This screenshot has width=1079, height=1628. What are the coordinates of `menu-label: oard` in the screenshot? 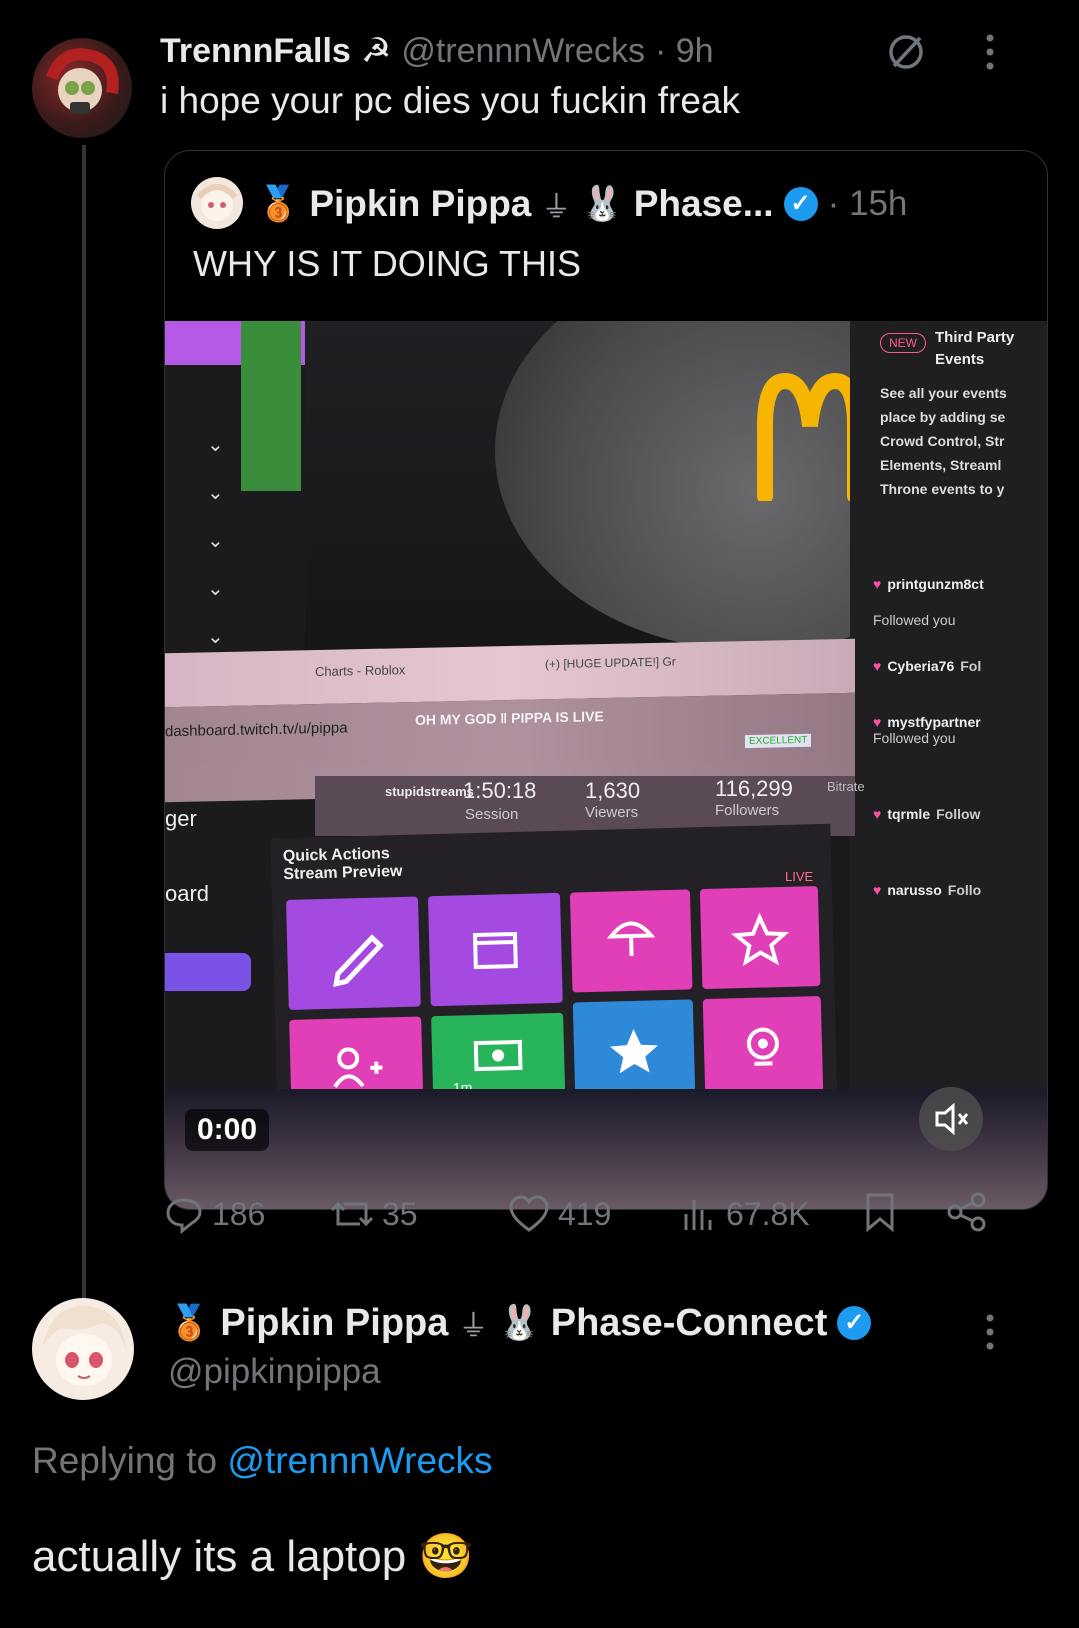 It's located at (187, 893).